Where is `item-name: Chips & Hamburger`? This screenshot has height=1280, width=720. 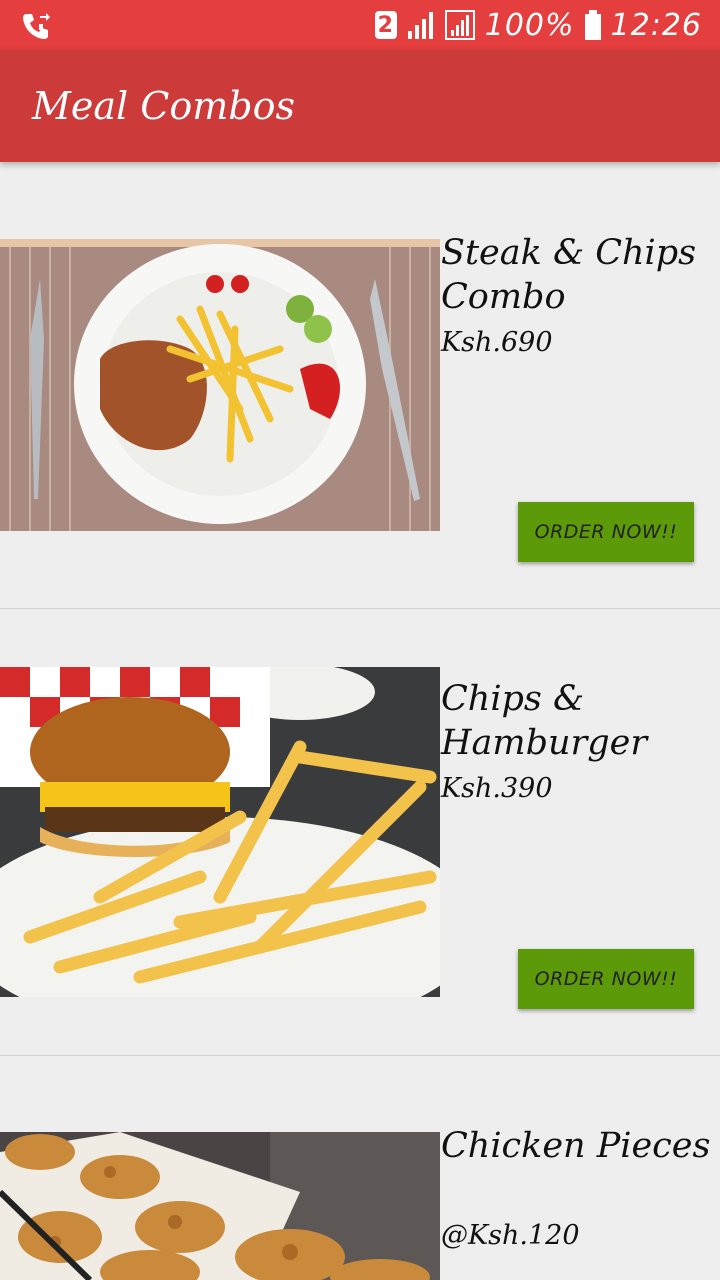 item-name: Chips & Hamburger is located at coordinates (544, 721).